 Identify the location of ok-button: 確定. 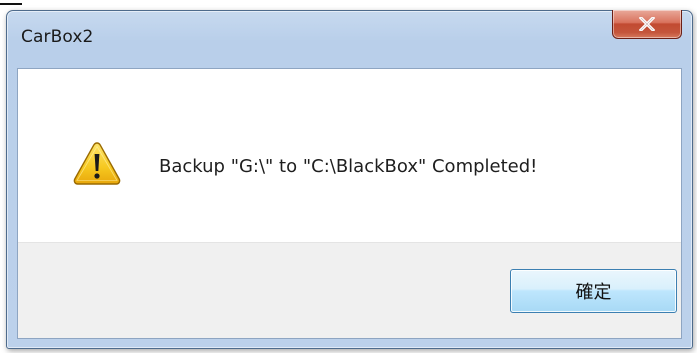
(593, 291).